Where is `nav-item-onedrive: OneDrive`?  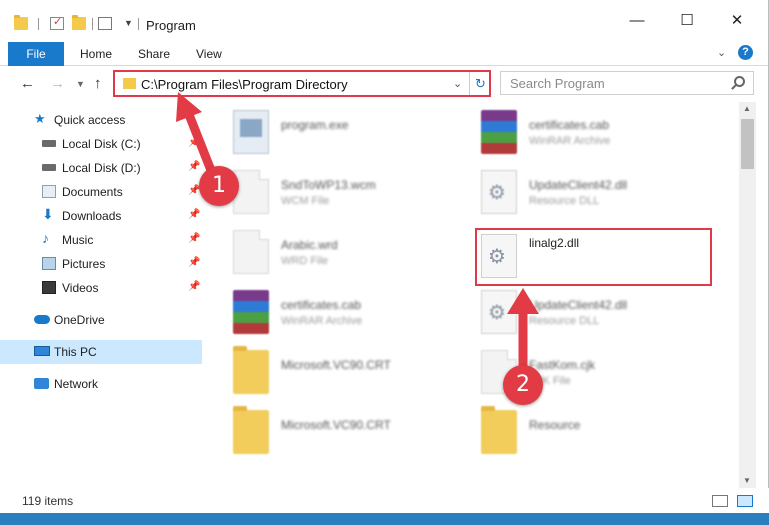
nav-item-onedrive: OneDrive is located at coordinates (101, 320).